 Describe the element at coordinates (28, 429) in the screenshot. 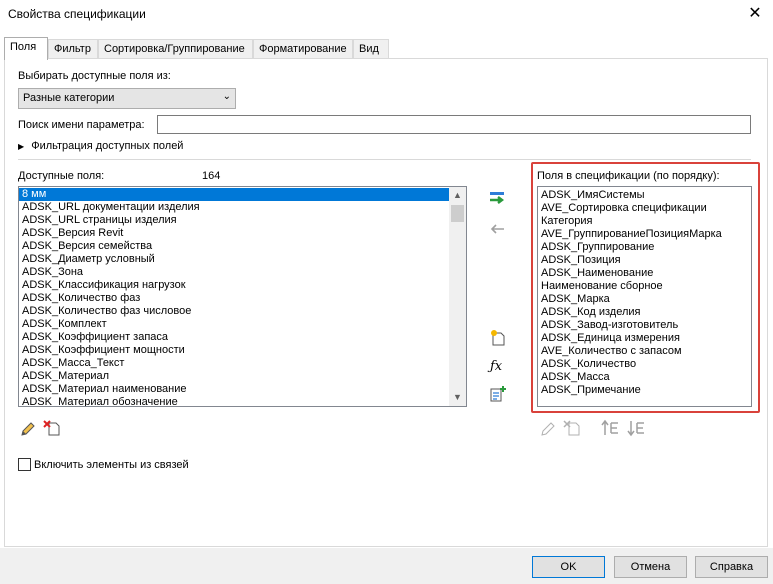

I see `edit-parameter-icon` at that location.